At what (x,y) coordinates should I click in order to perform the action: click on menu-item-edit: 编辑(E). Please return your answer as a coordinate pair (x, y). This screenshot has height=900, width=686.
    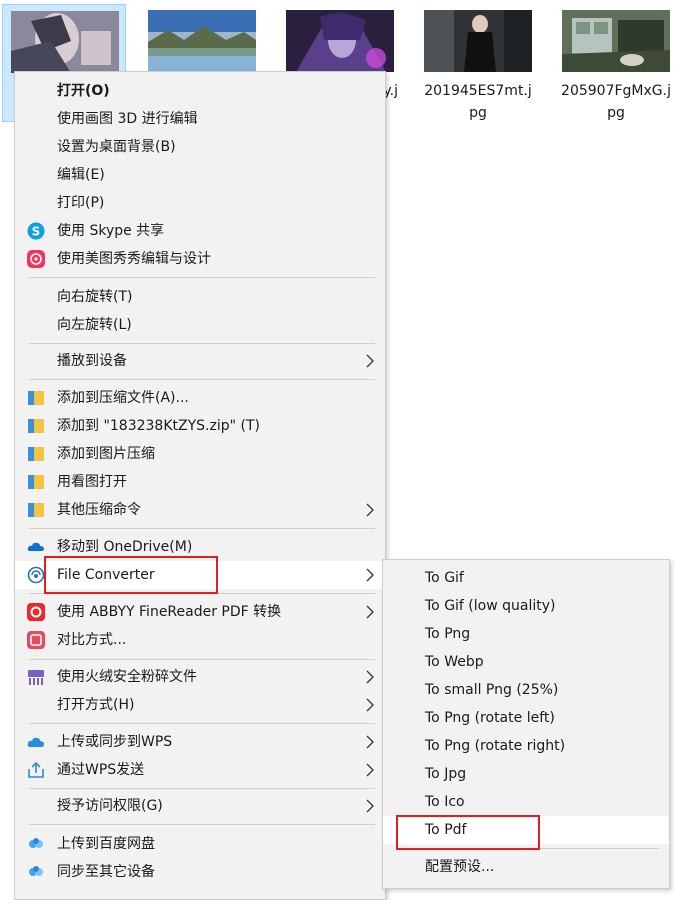
    Looking at the image, I should click on (200, 175).